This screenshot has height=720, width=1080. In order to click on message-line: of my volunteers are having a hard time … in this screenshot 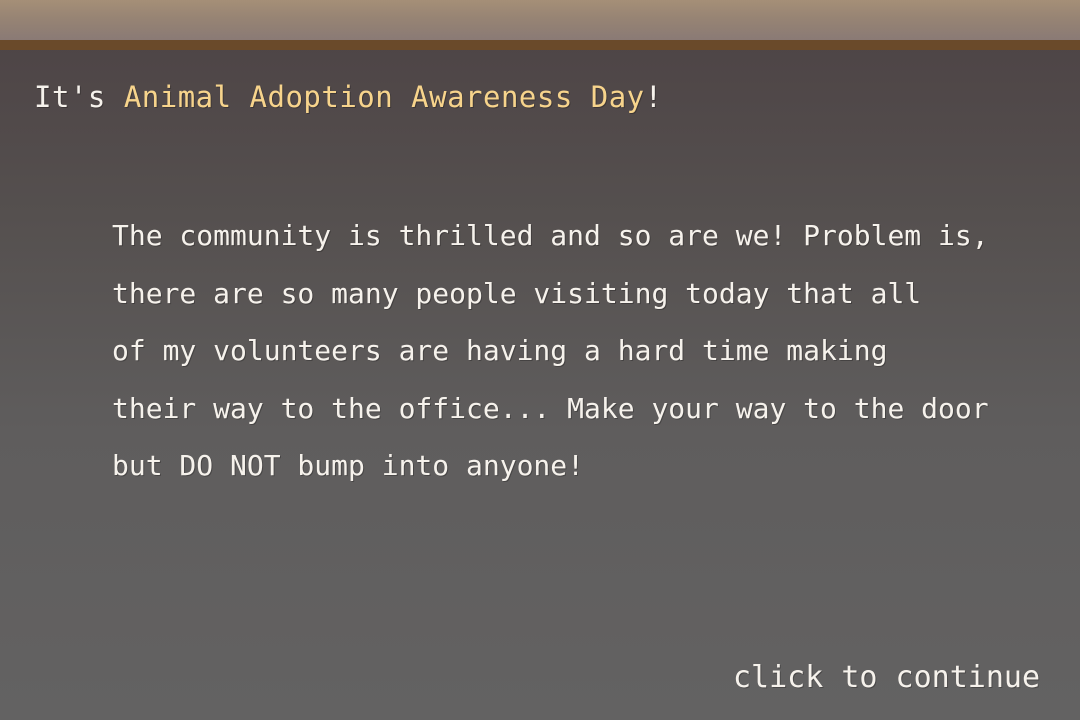, I will do `click(500, 350)`.